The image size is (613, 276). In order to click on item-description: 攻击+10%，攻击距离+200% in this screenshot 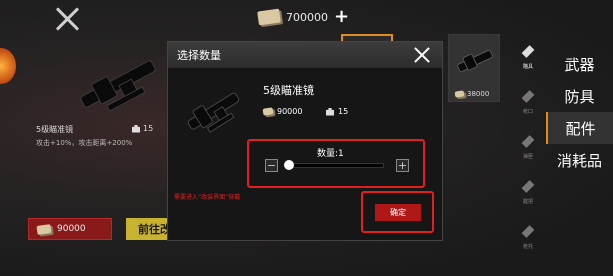, I will do `click(84, 143)`.